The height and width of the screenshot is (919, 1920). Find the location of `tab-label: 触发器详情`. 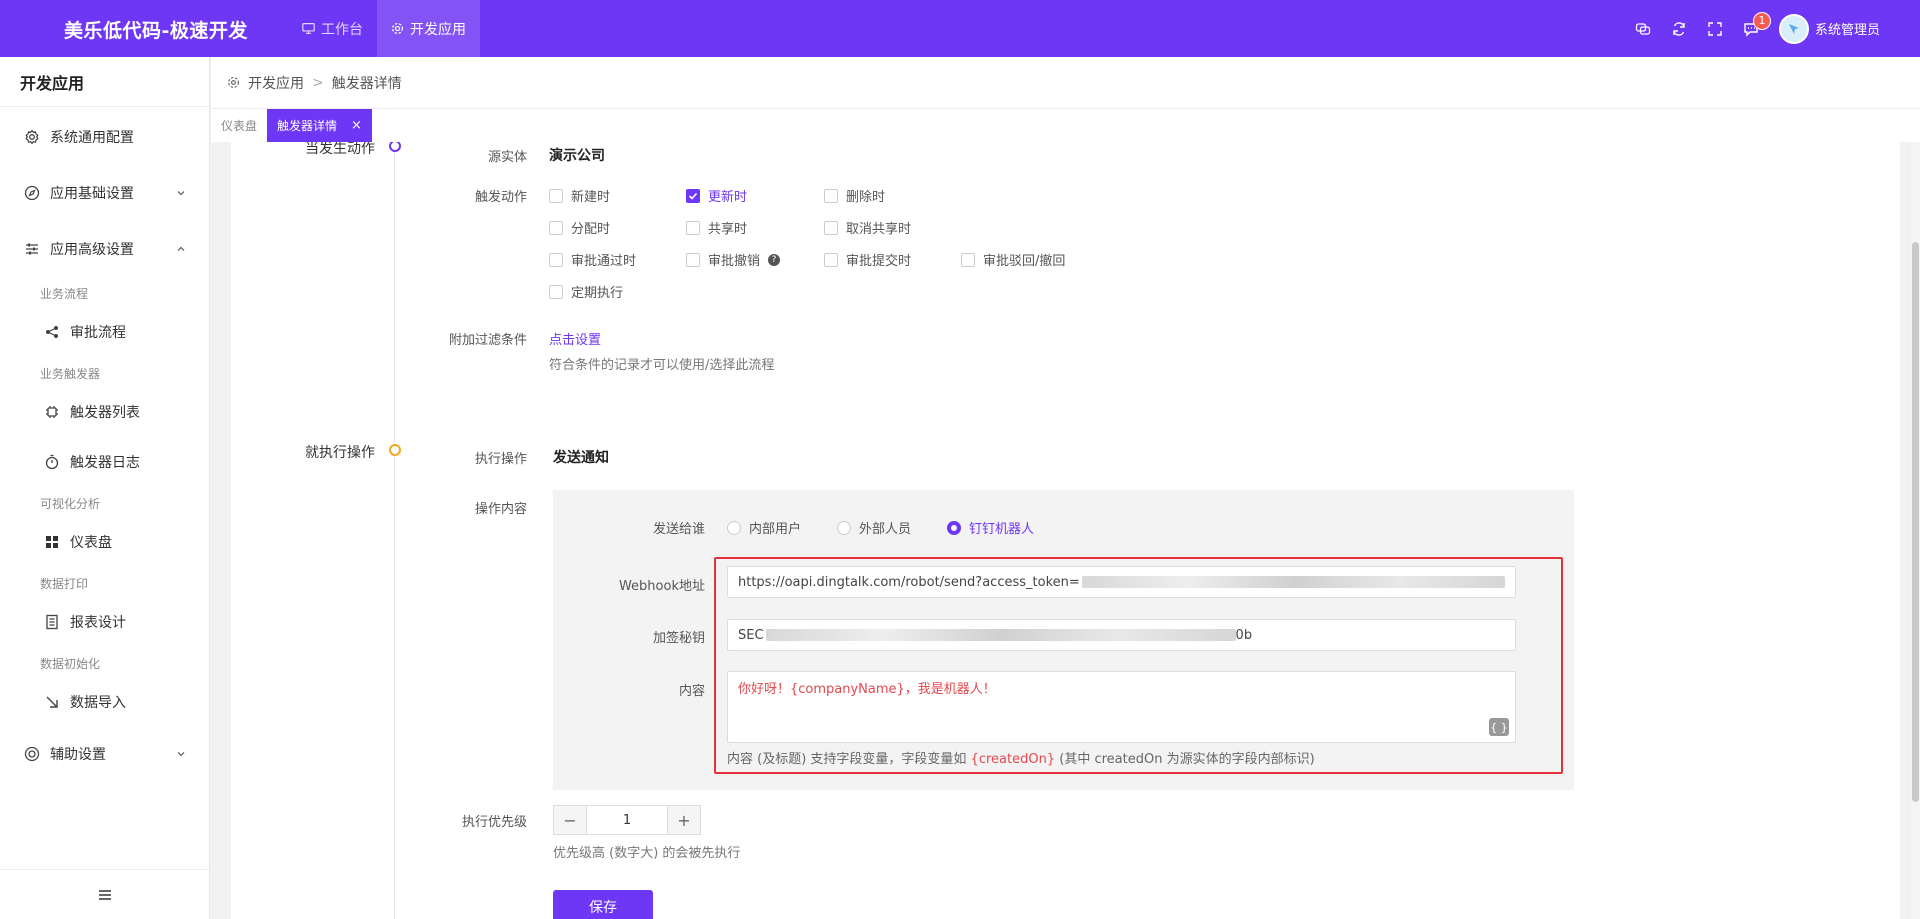

tab-label: 触发器详情 is located at coordinates (307, 126).